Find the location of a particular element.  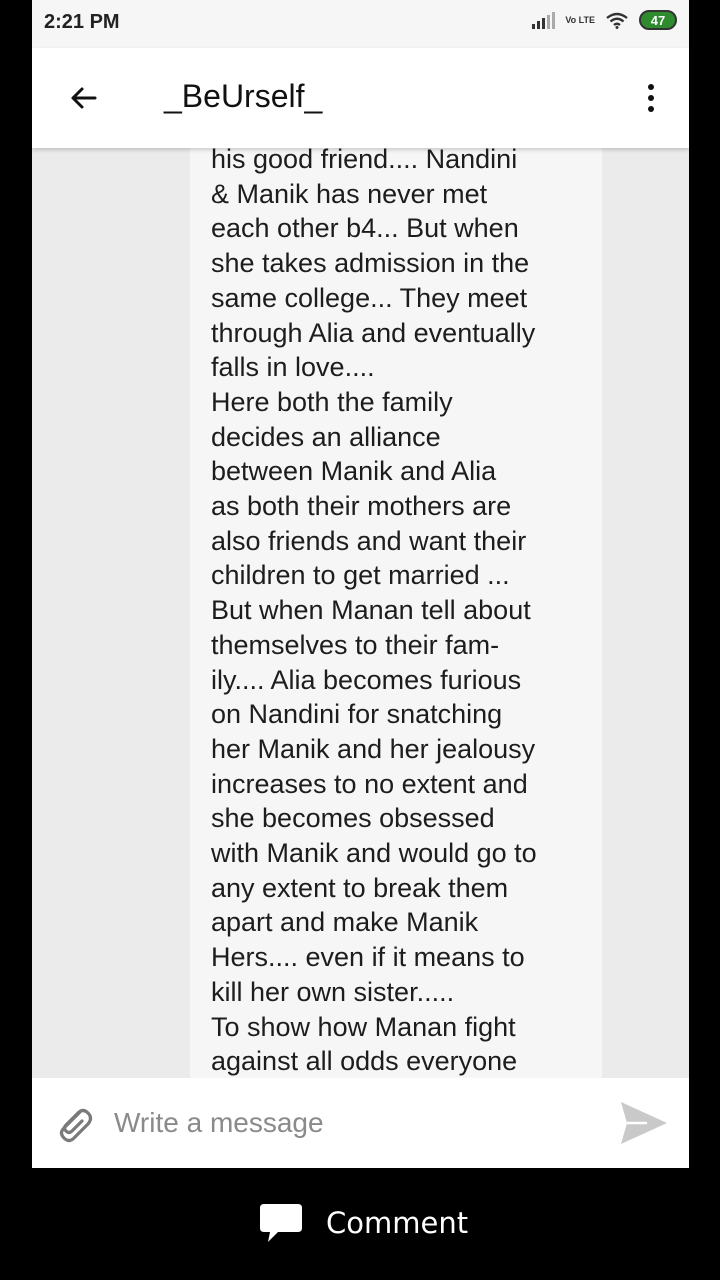

send-icon is located at coordinates (644, 1123).